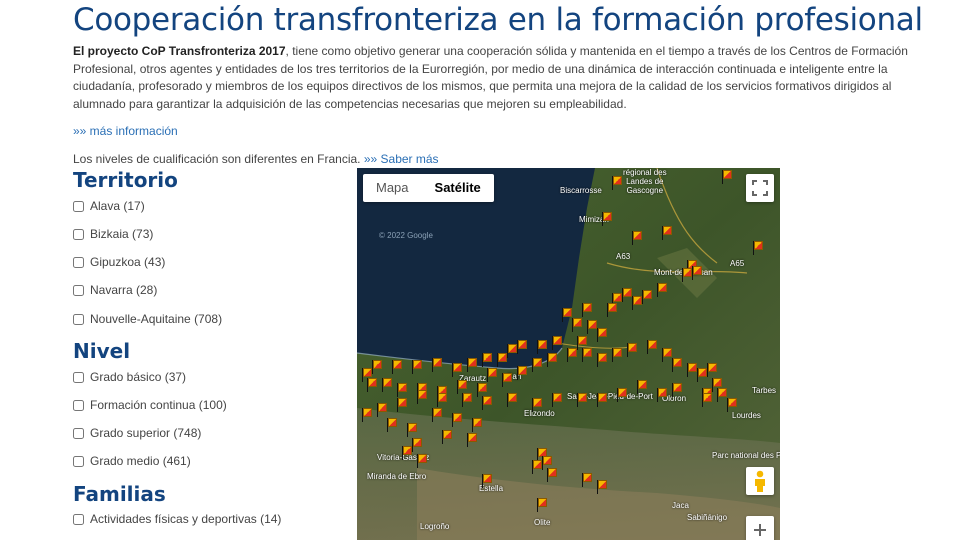 Image resolution: width=960 pixels, height=540 pixels. I want to click on filter-item-actividades-fisicas: Actividades físicas y deportivas (14), so click(177, 519).